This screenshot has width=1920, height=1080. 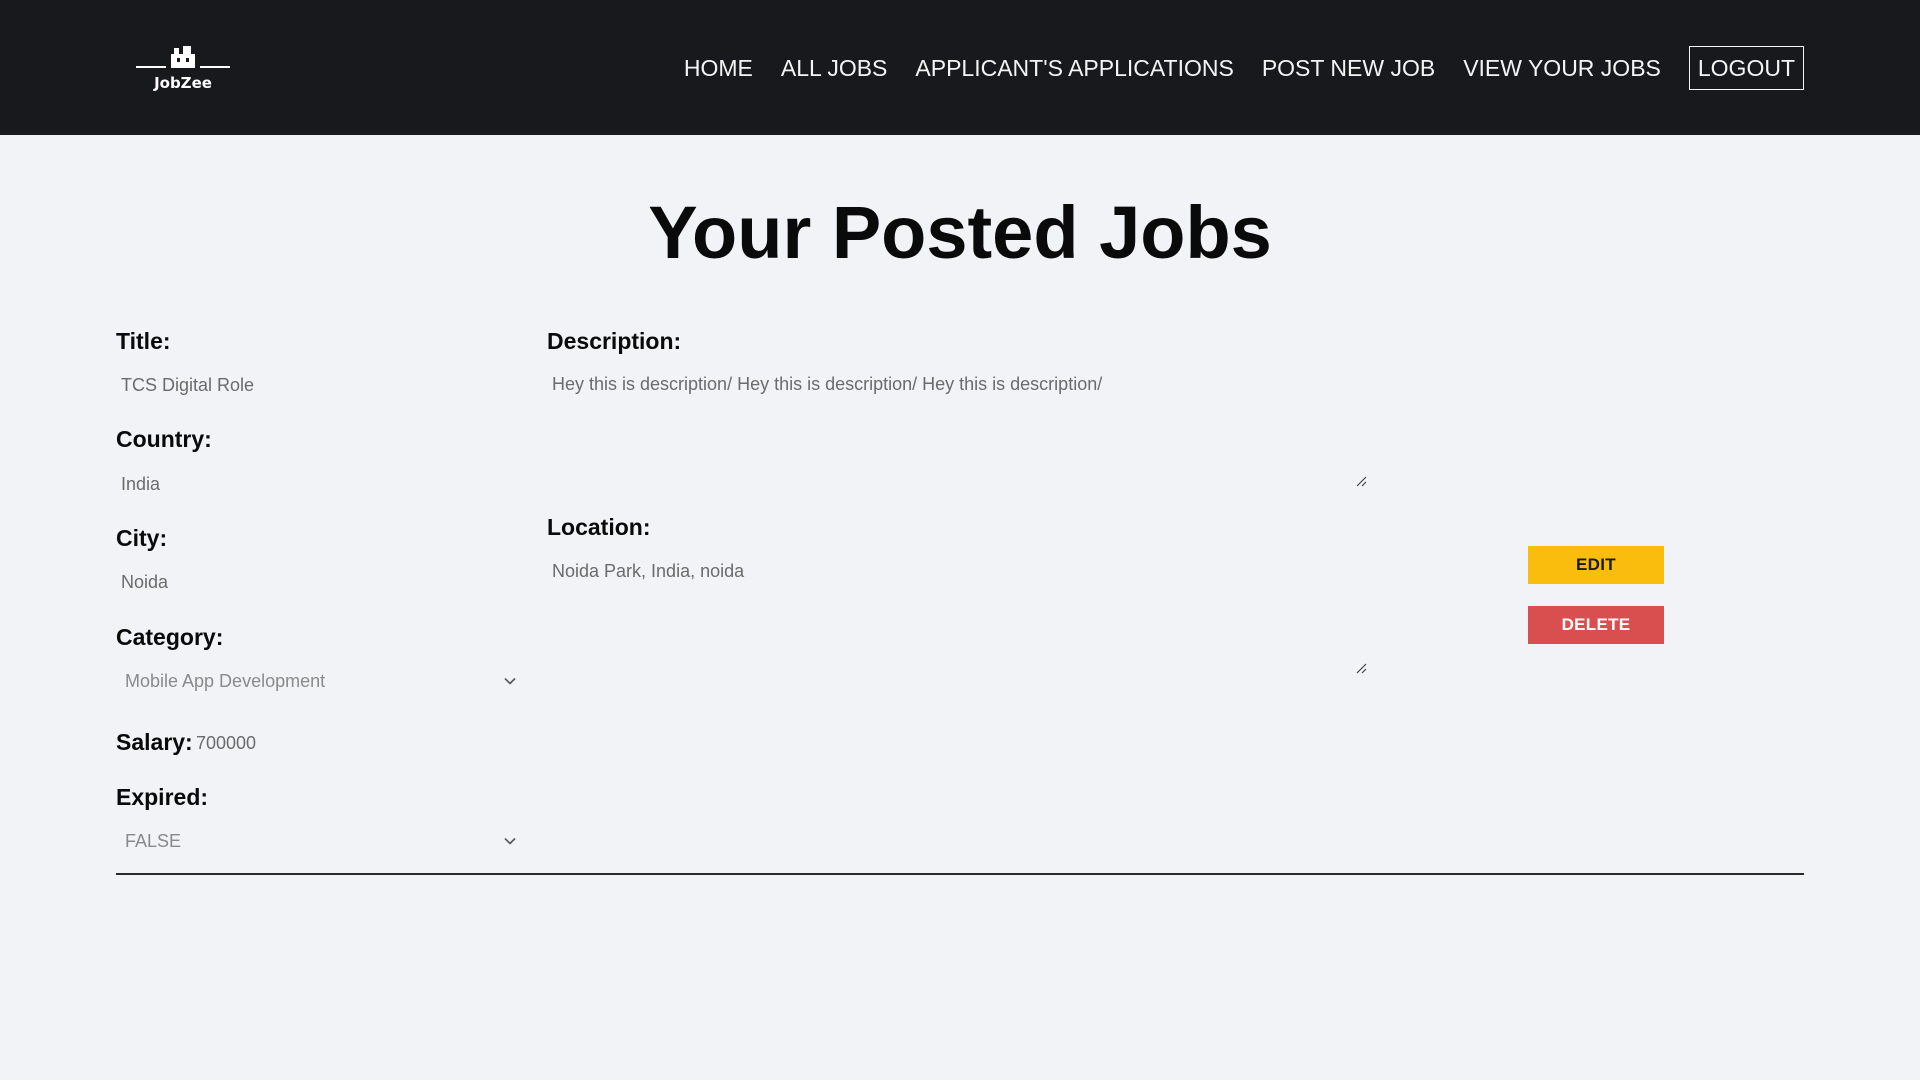 What do you see at coordinates (1596, 565) in the screenshot?
I see `edit-button: EDIT` at bounding box center [1596, 565].